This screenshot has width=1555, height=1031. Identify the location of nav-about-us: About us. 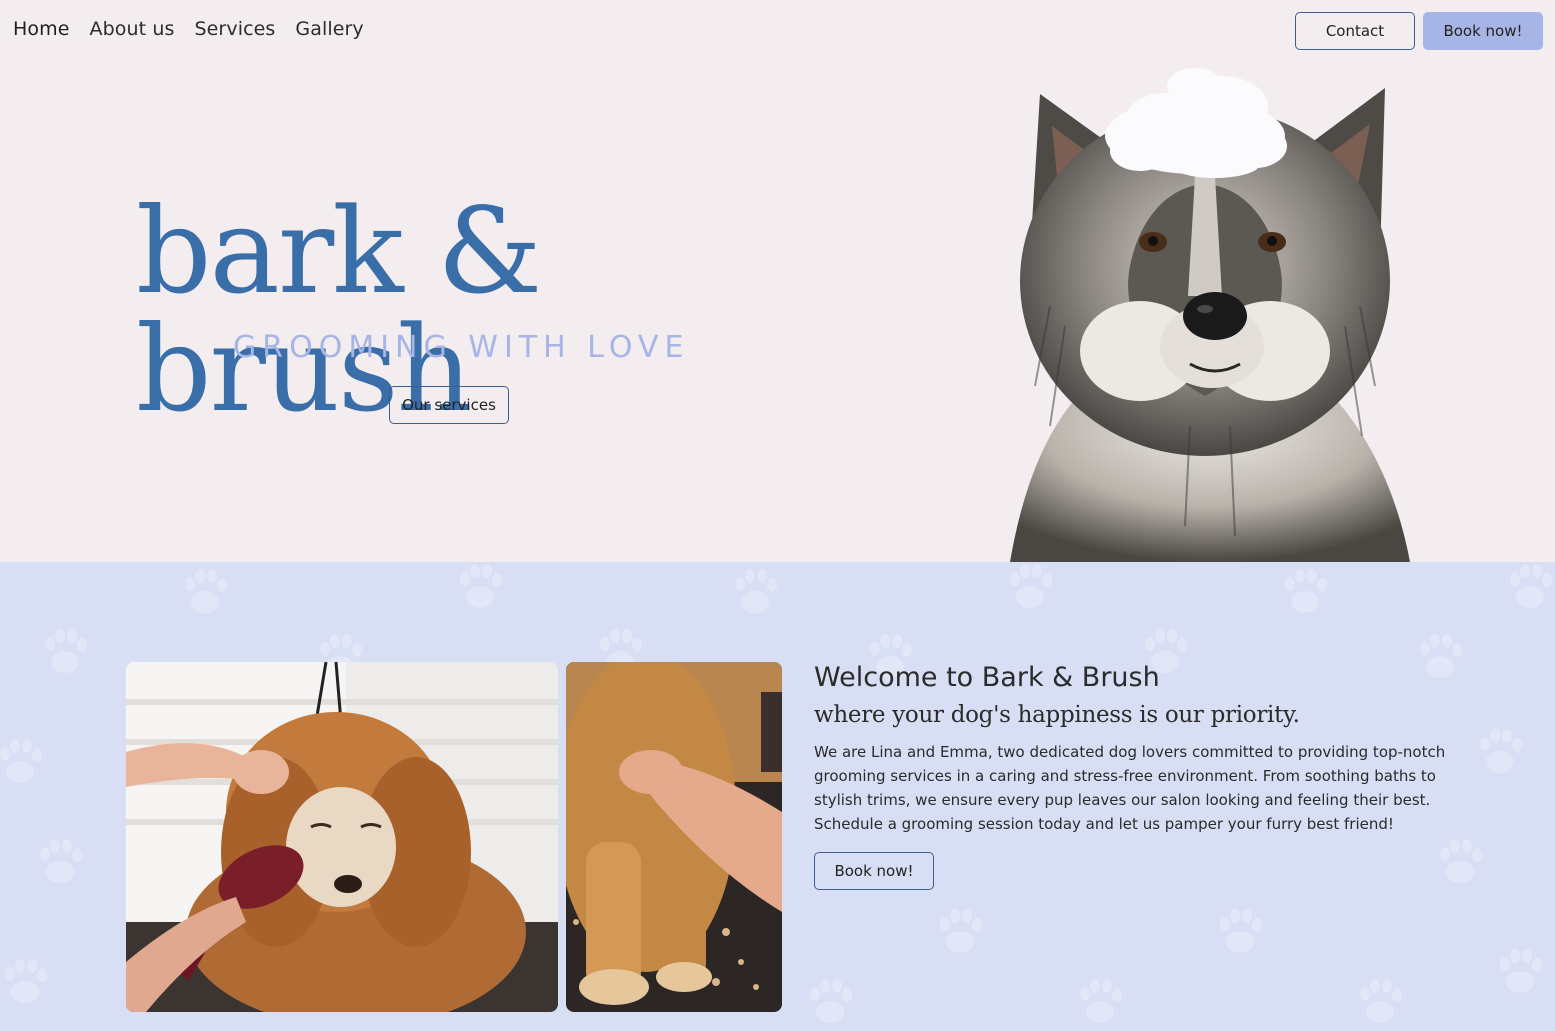
(132, 29).